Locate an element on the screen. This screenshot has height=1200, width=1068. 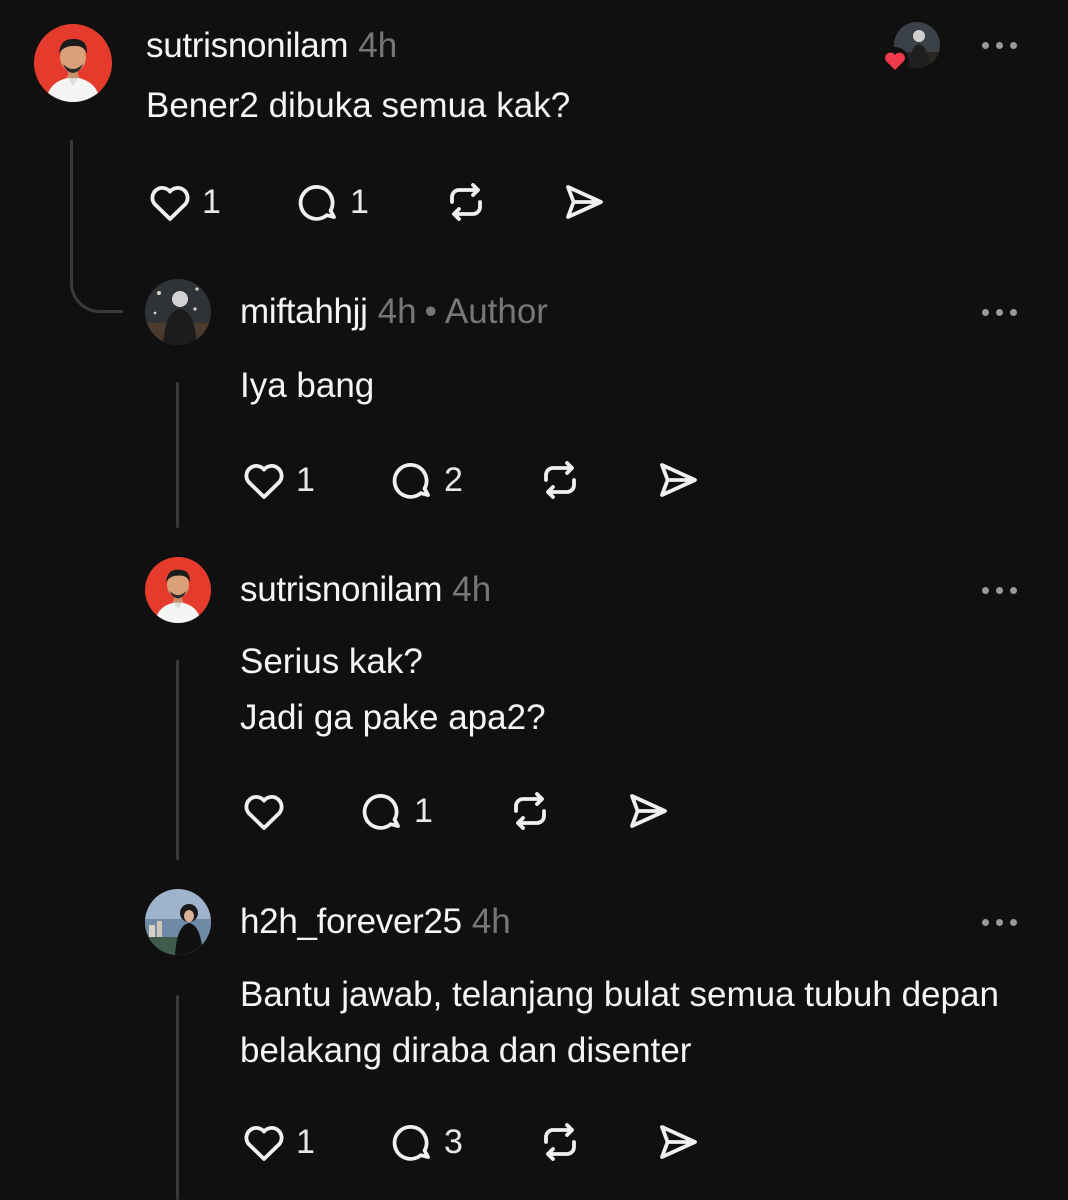
post-text: Iya bang is located at coordinates (307, 385).